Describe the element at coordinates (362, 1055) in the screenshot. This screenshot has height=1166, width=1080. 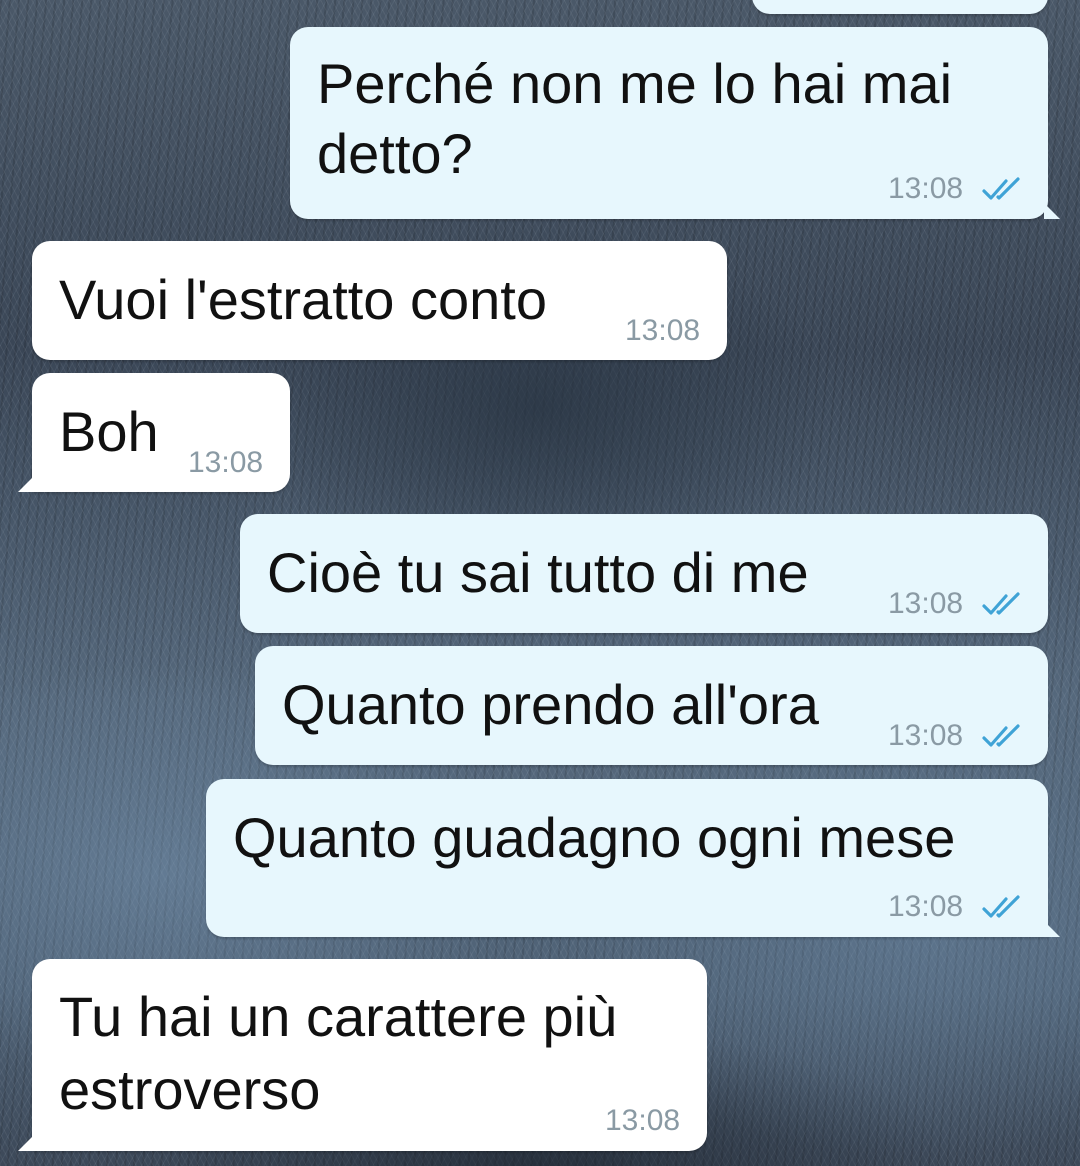
I see `message-bubble-incoming: Tu hai un carattere più estroverso 13:08` at that location.